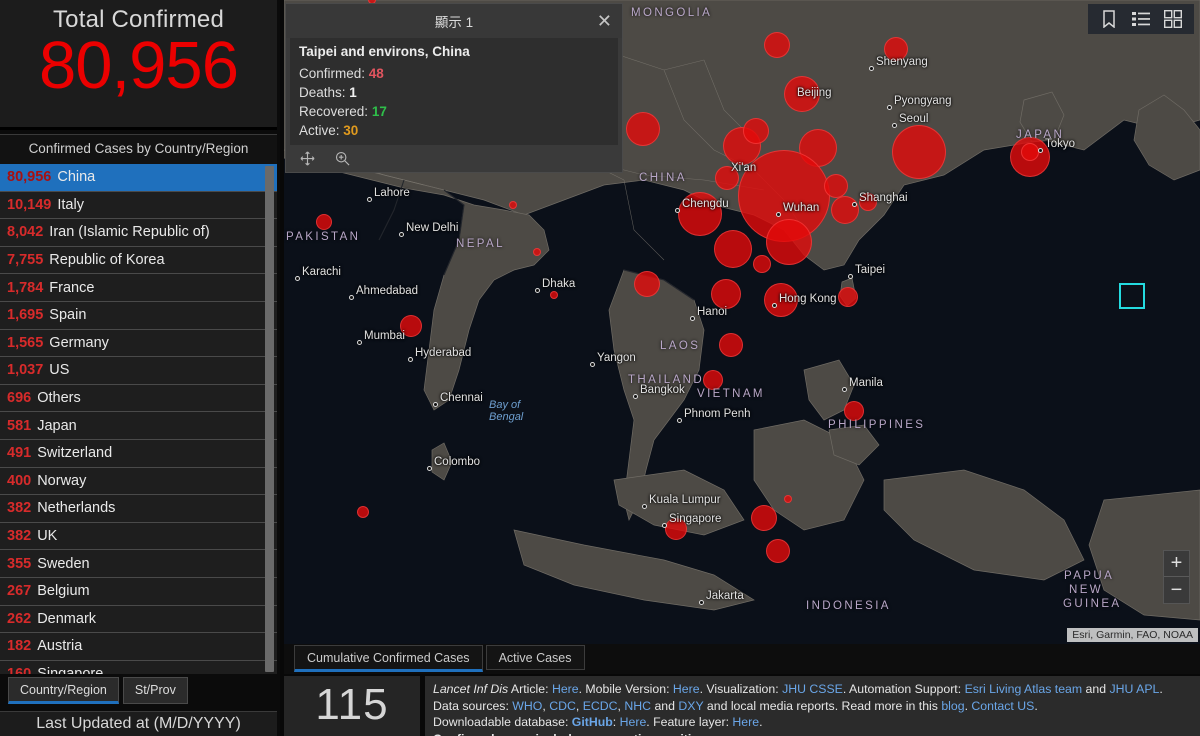  I want to click on country-case-count: 400, so click(19, 480).